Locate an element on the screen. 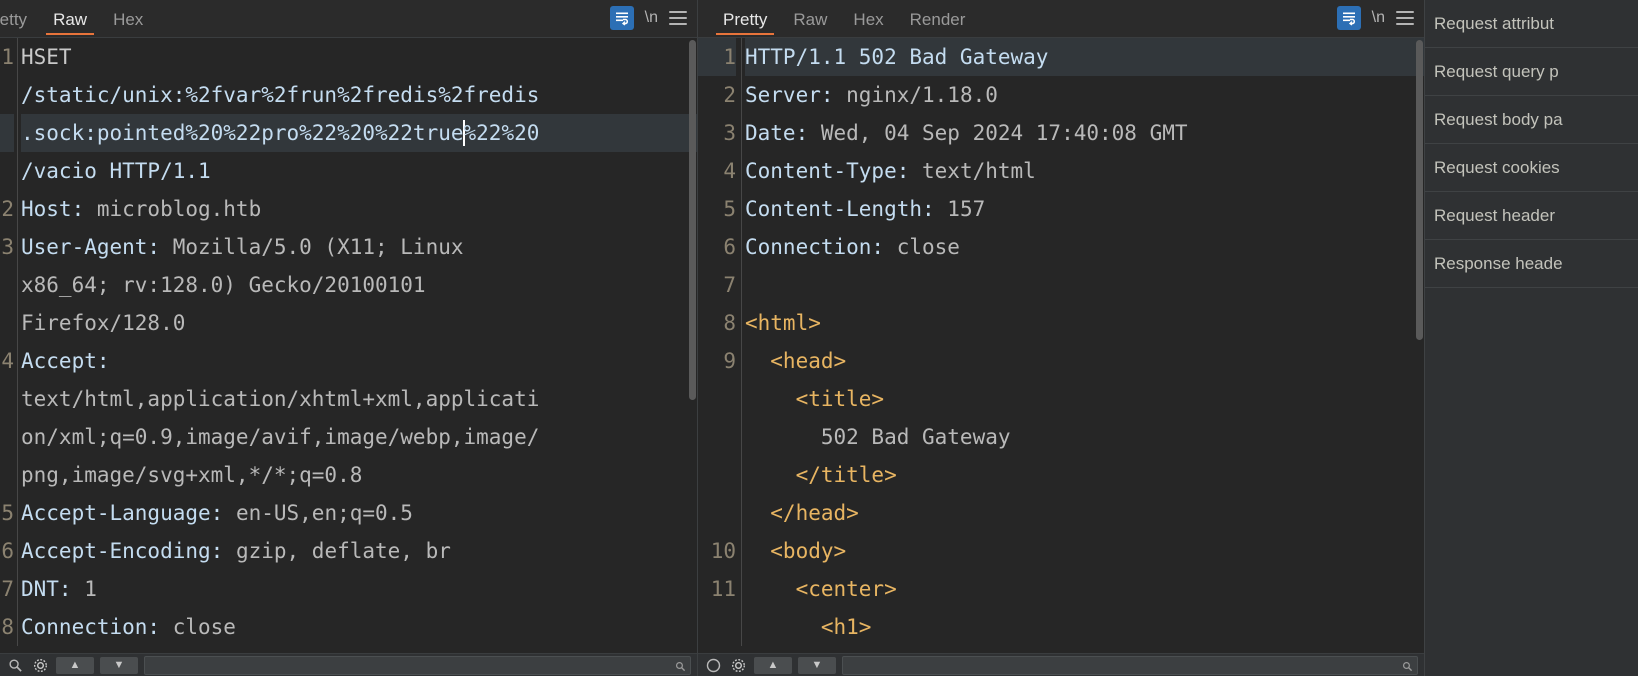 This screenshot has height=676, width=1638. code-line: x86_64; rv:128.0) Gecko/20100101 is located at coordinates (359, 285).